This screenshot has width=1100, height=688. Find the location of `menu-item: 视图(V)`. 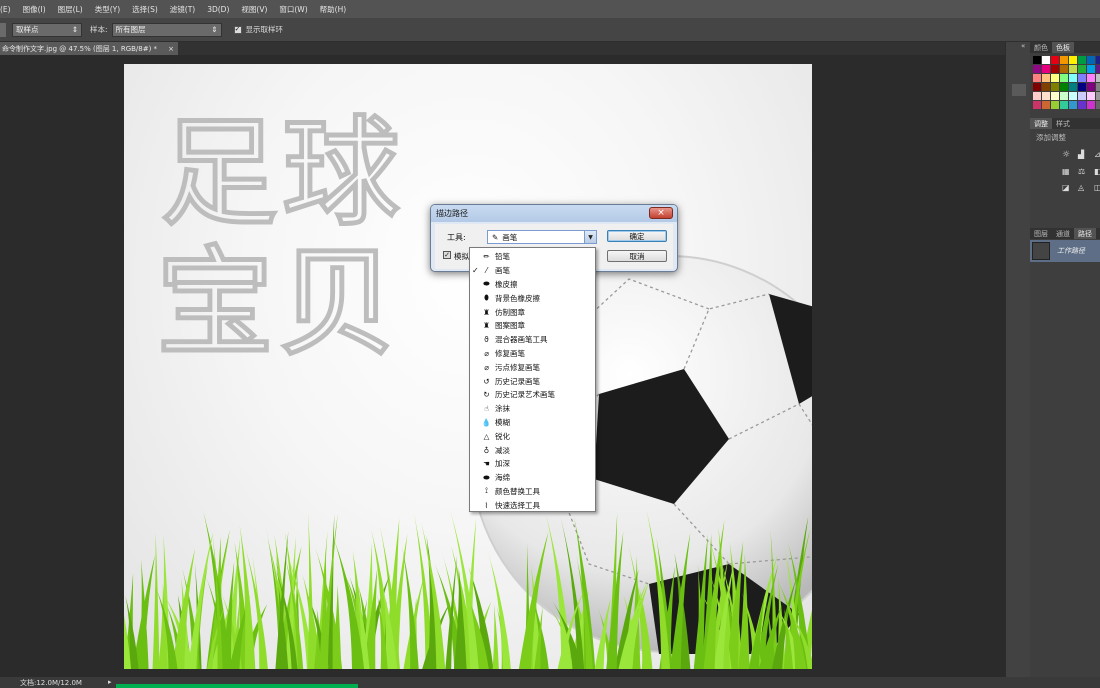

menu-item: 视图(V) is located at coordinates (254, 9).